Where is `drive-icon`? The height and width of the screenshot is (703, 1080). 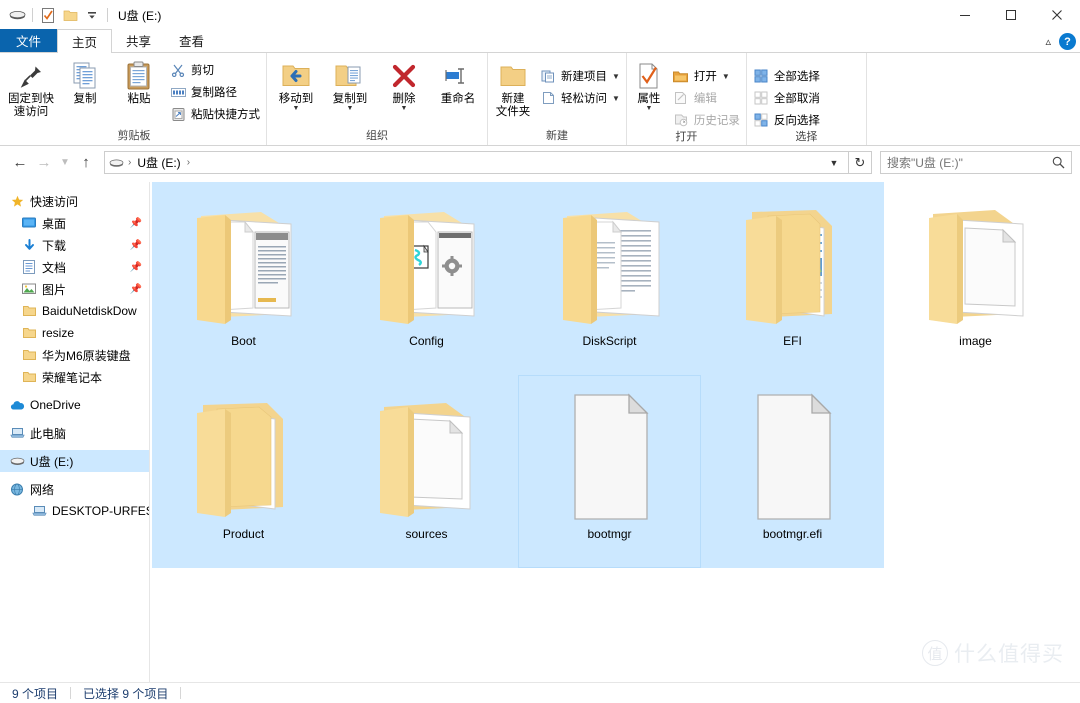 drive-icon is located at coordinates (17, 15).